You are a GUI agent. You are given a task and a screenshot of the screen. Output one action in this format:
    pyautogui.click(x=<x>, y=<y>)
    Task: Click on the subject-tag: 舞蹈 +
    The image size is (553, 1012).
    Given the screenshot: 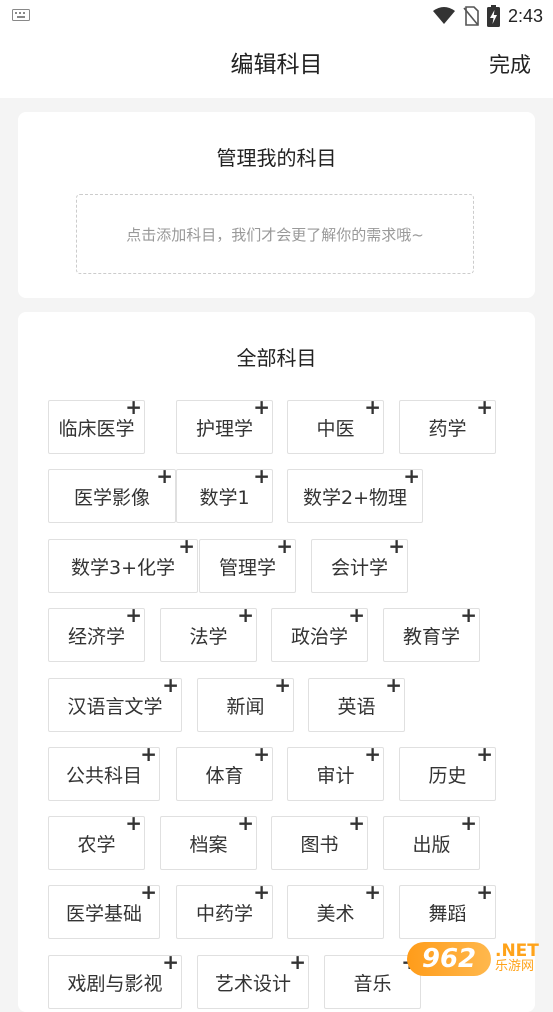 What is the action you would take?
    pyautogui.click(x=447, y=909)
    